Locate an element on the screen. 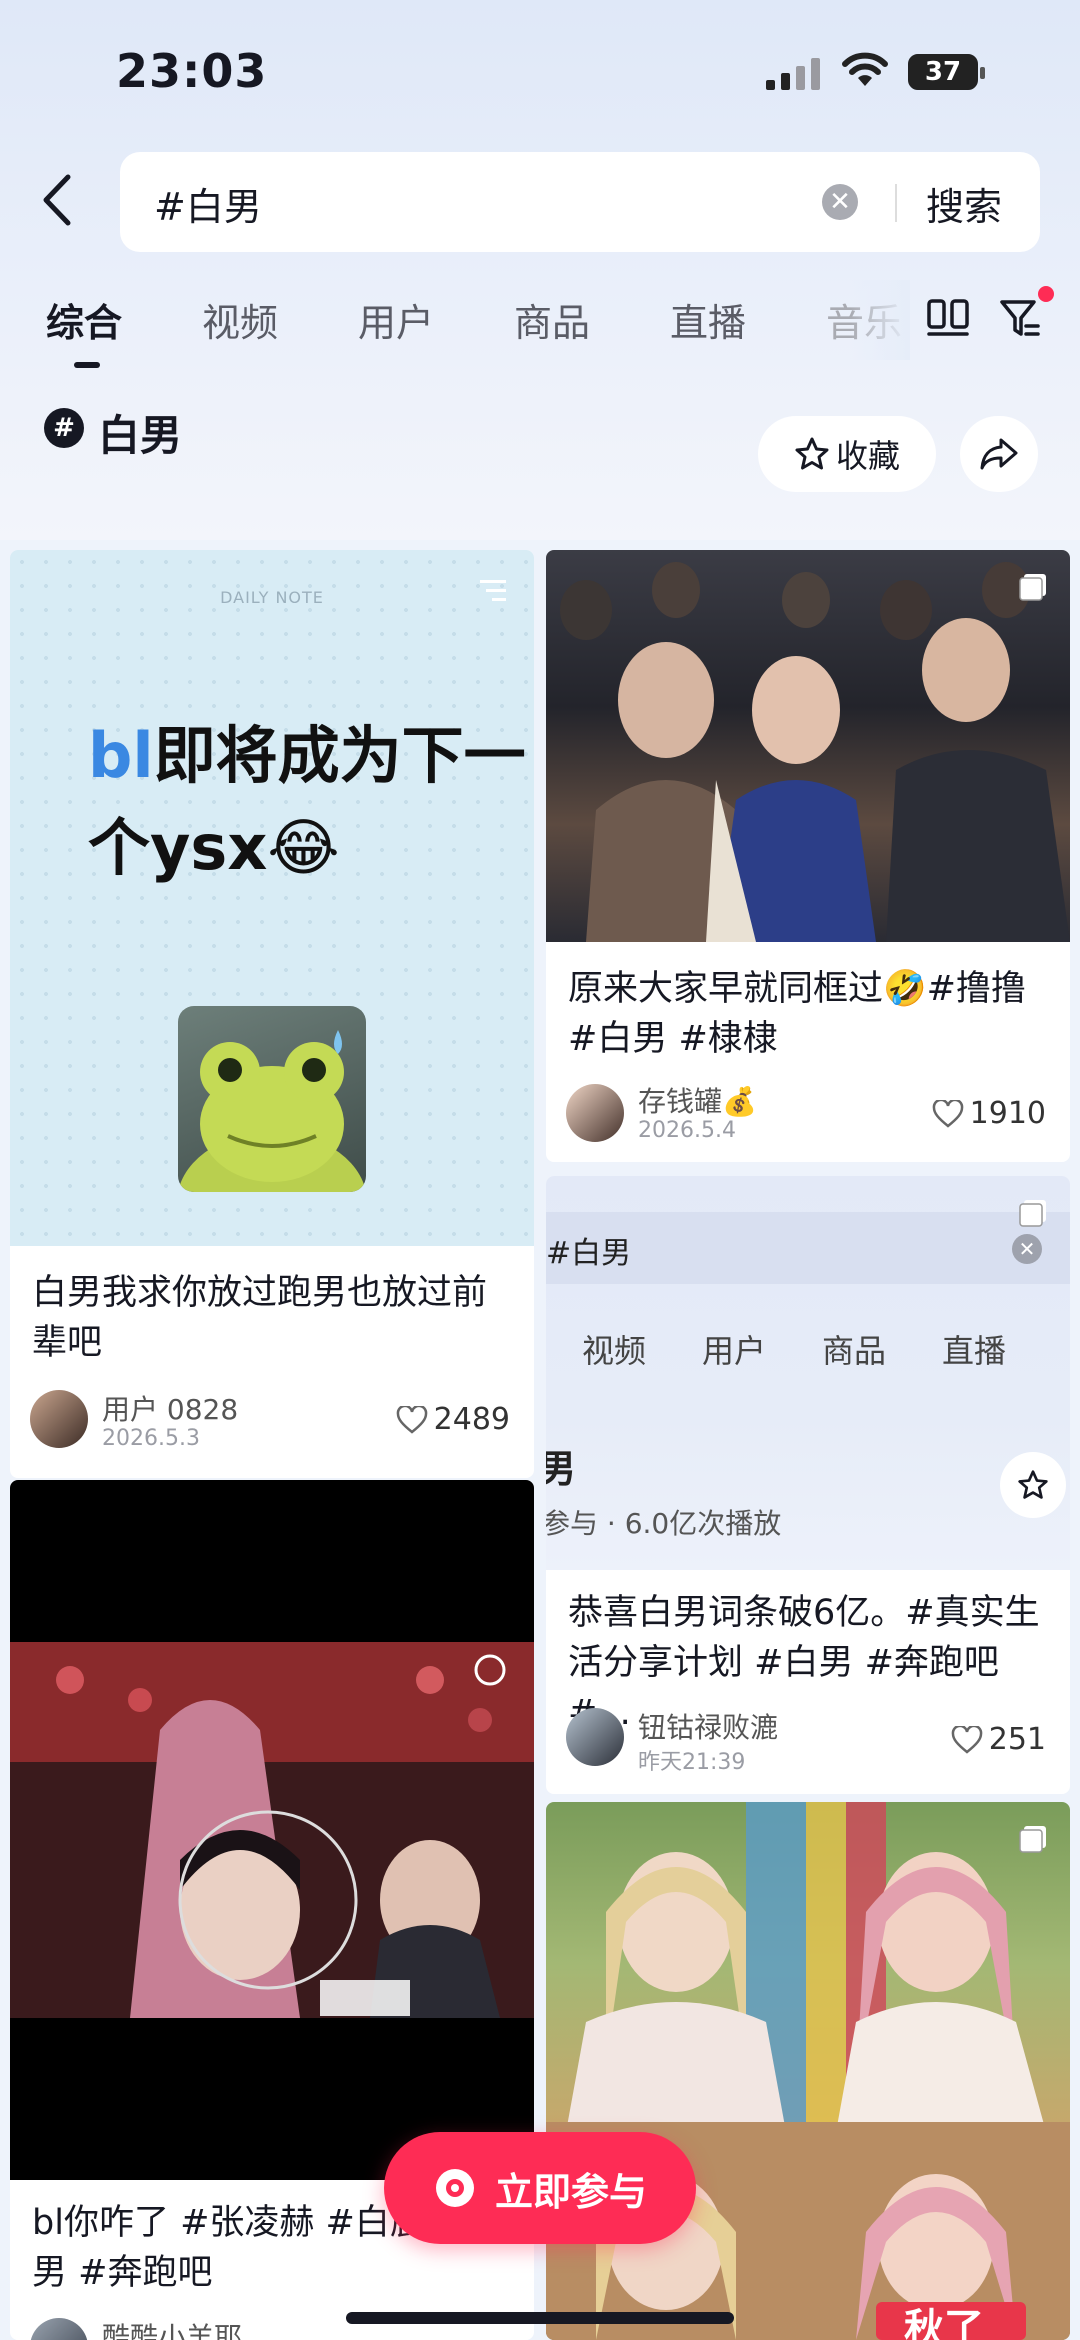 This screenshot has height=2340, width=1080. menu-lines-icon is located at coordinates (493, 590).